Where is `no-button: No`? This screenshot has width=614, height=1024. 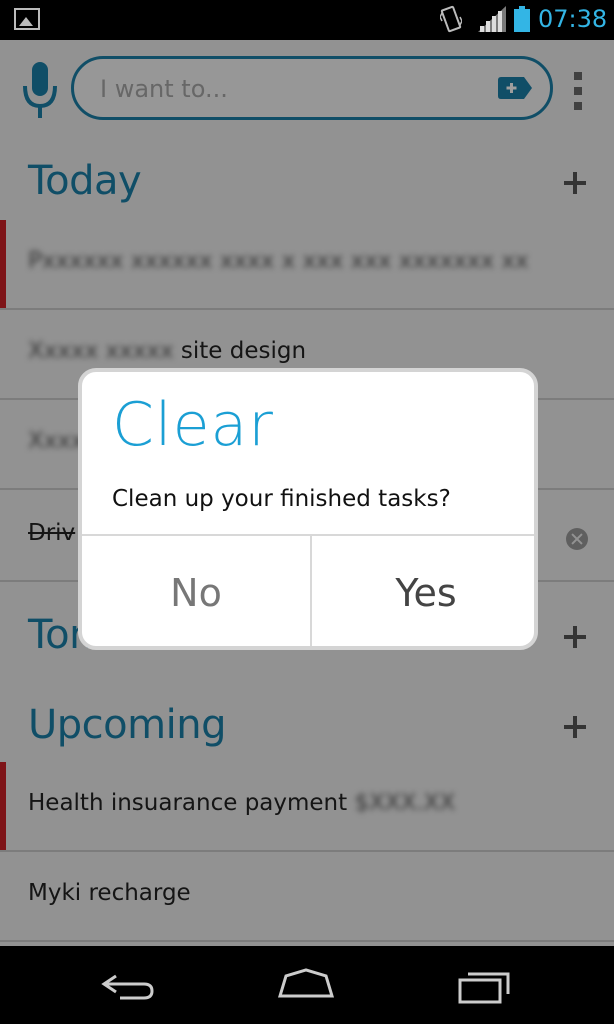 no-button: No is located at coordinates (196, 591).